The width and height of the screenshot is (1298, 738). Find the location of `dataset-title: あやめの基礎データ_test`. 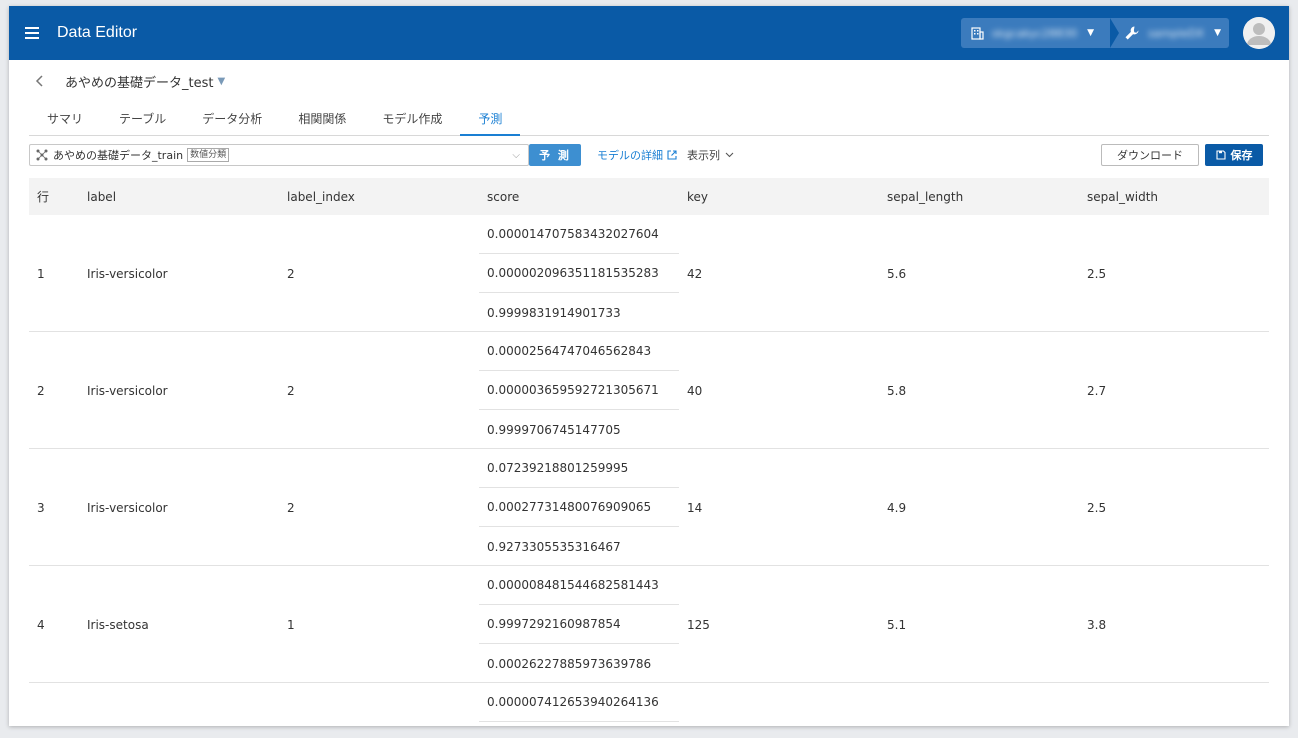

dataset-title: あやめの基礎データ_test is located at coordinates (139, 81).